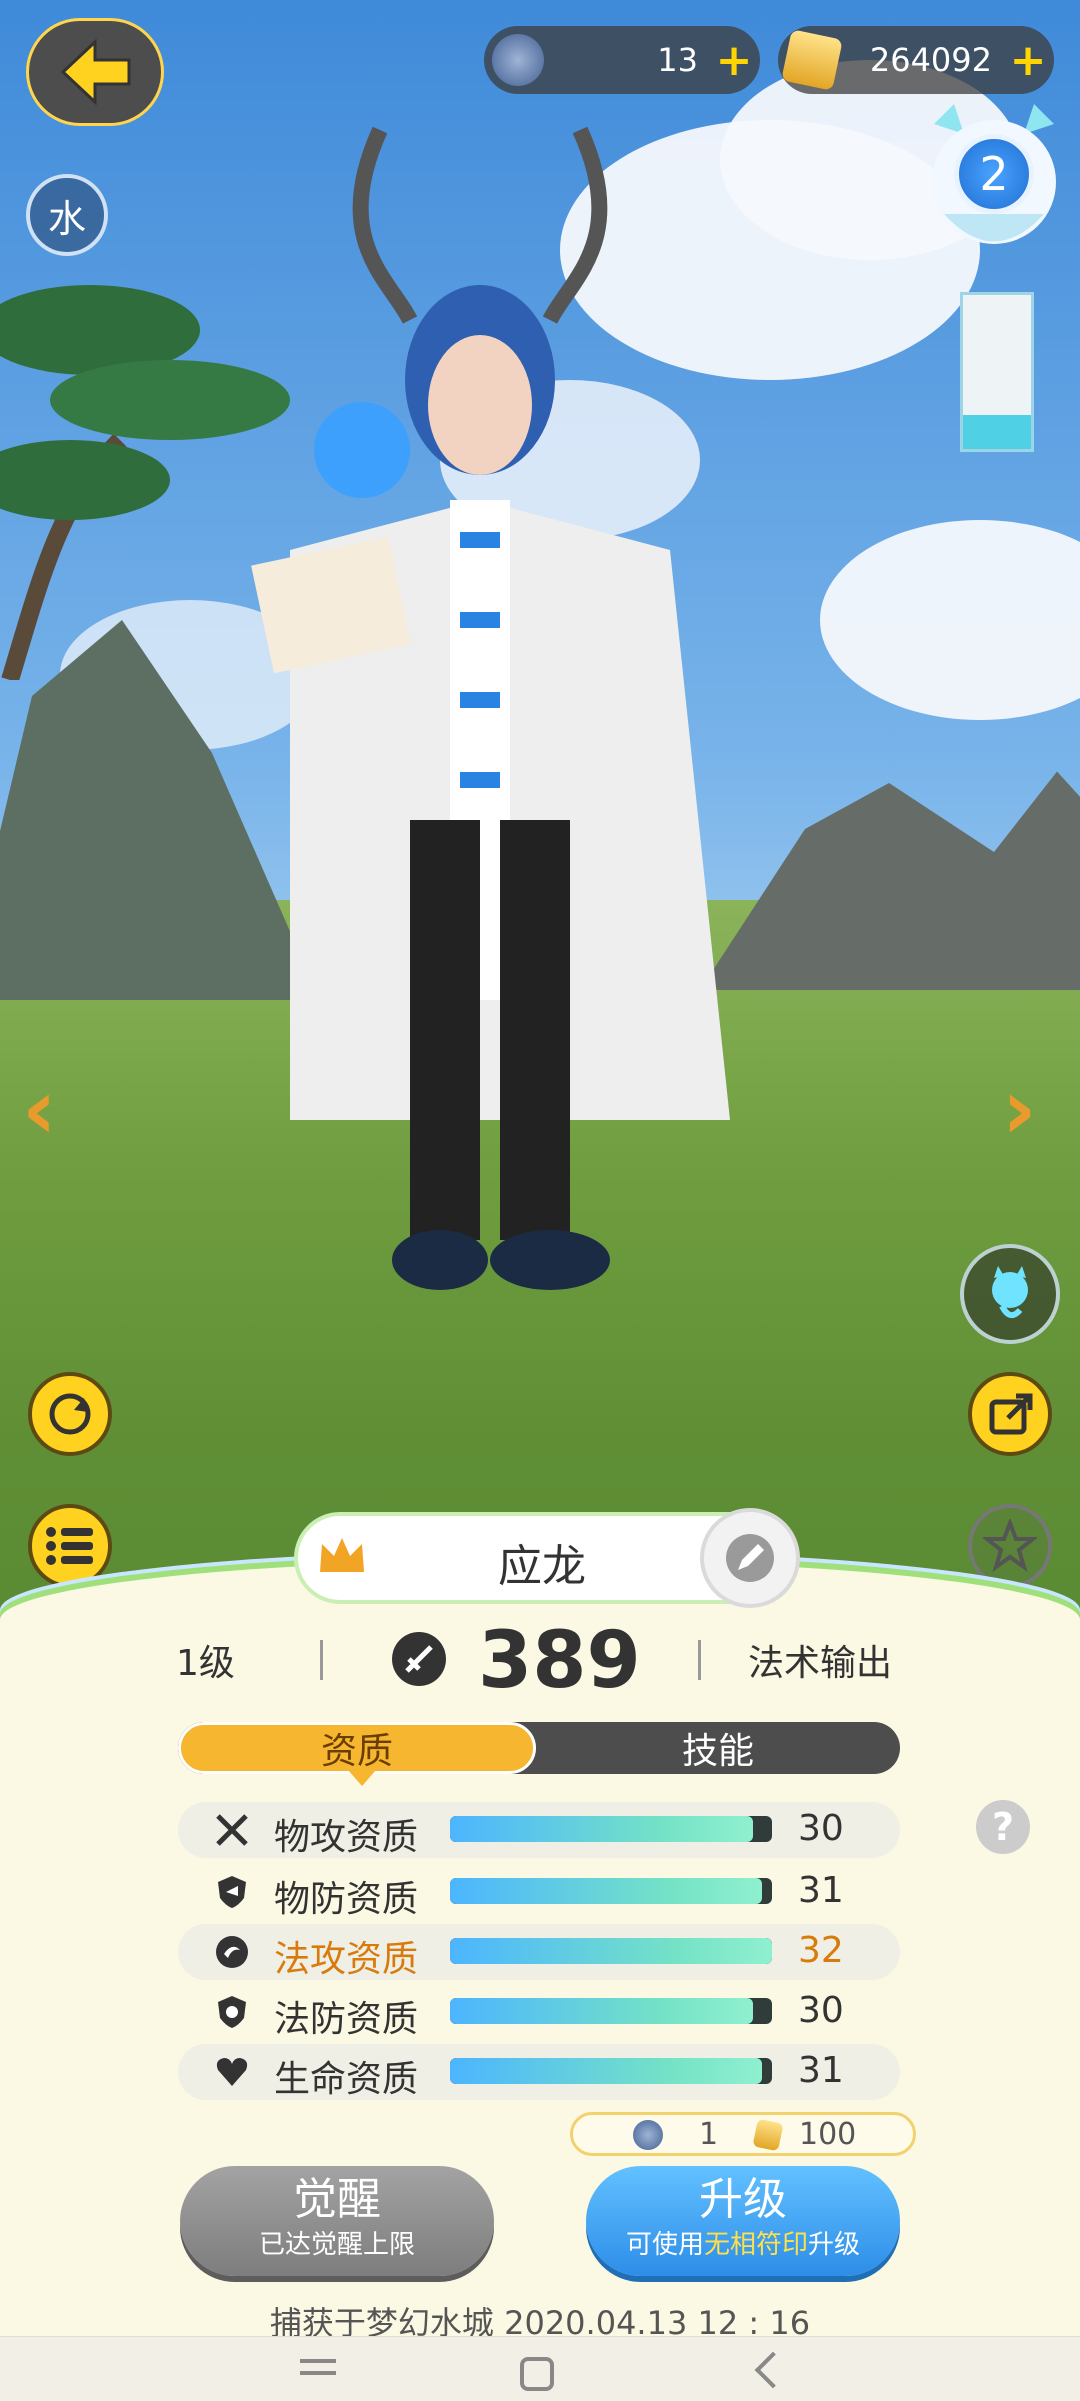 This screenshot has width=1080, height=2401. I want to click on list-icon, so click(69, 1546).